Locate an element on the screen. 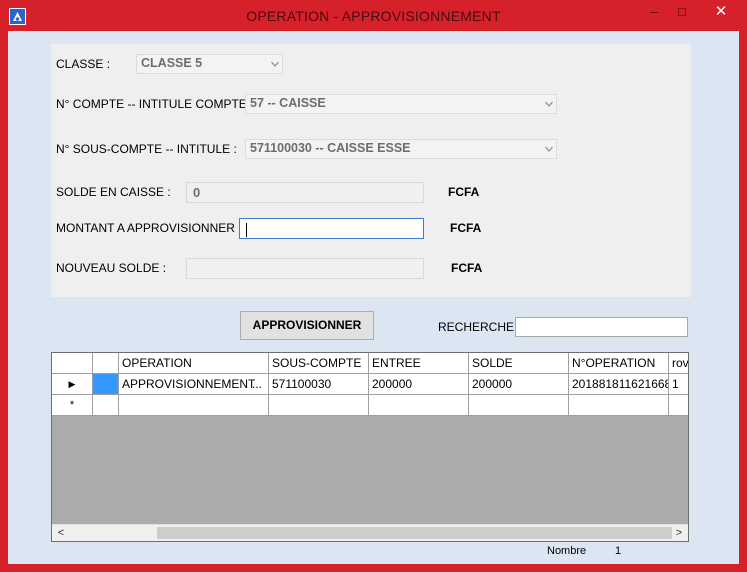 Image resolution: width=747 pixels, height=572 pixels. window-title: OPERATION - APPROVISIONNEMENT is located at coordinates (373, 16).